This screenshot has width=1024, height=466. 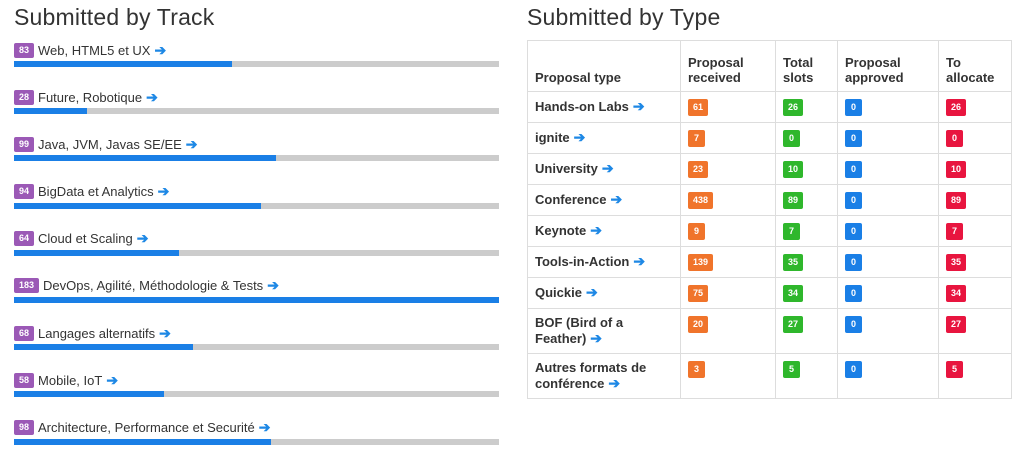 What do you see at coordinates (24, 50) in the screenshot?
I see `track-count-badge: 83` at bounding box center [24, 50].